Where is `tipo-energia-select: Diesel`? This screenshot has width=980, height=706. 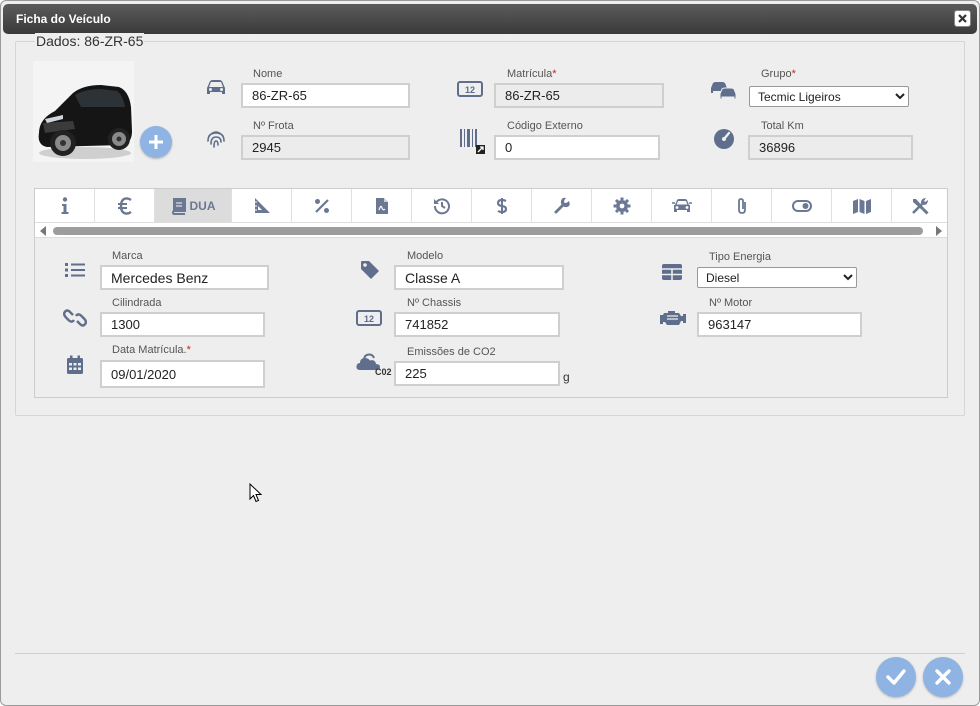
tipo-energia-select: Diesel is located at coordinates (777, 277).